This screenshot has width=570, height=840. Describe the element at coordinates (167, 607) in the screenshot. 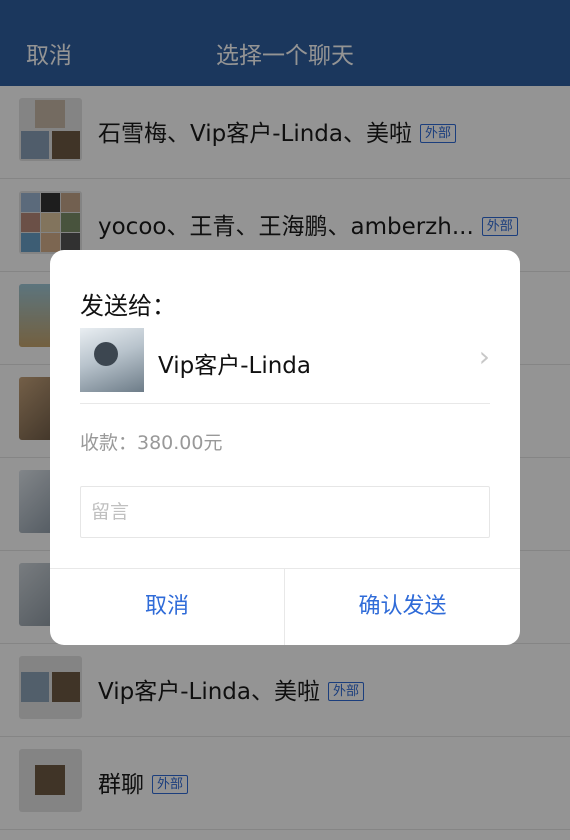

I see `dialog-cancel-button: 取消` at that location.